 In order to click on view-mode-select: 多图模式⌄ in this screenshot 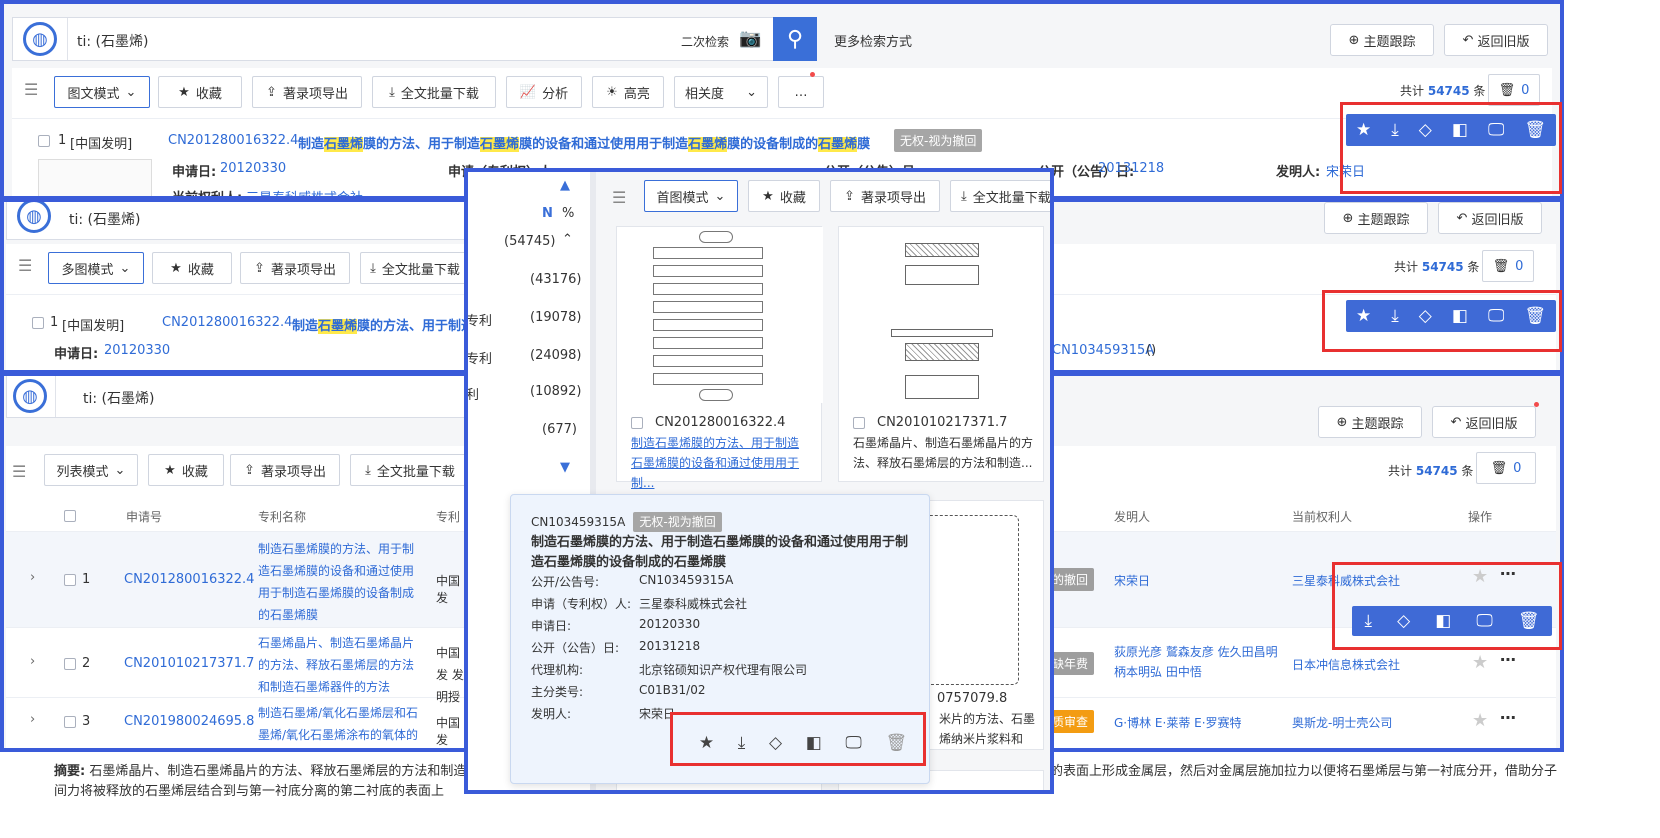, I will do `click(96, 268)`.